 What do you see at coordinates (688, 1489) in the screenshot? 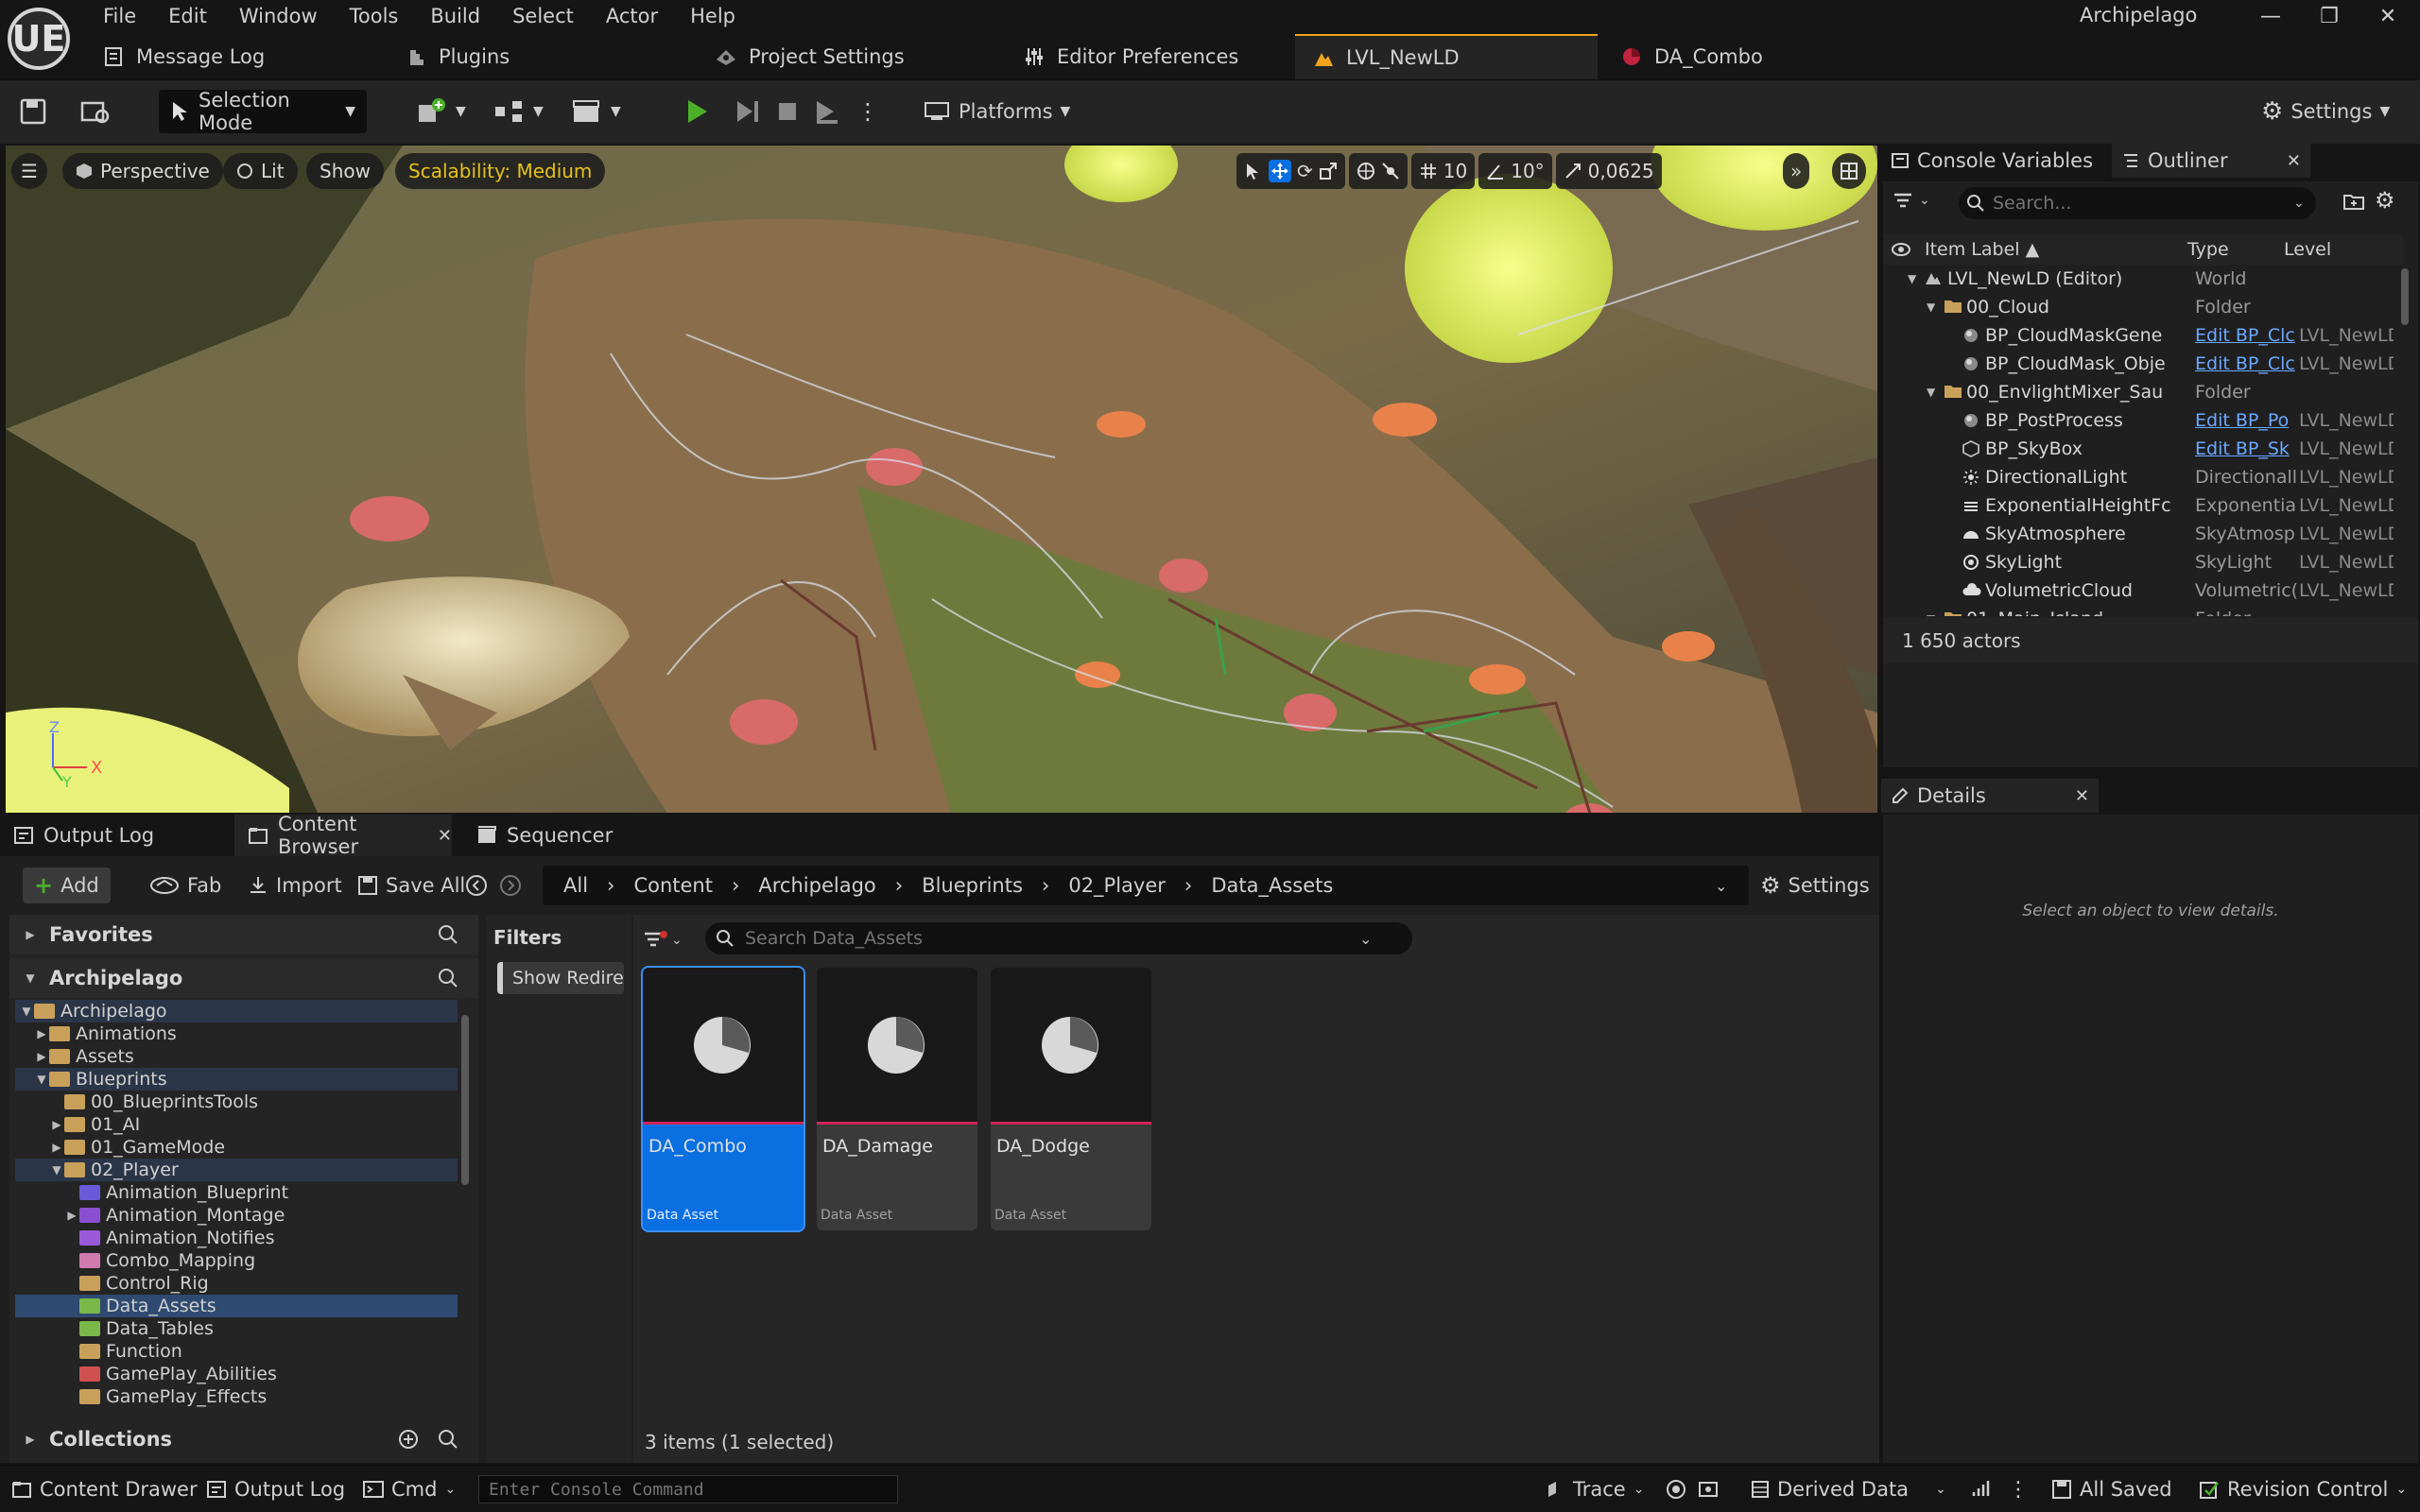
I see `console-command-input` at bounding box center [688, 1489].